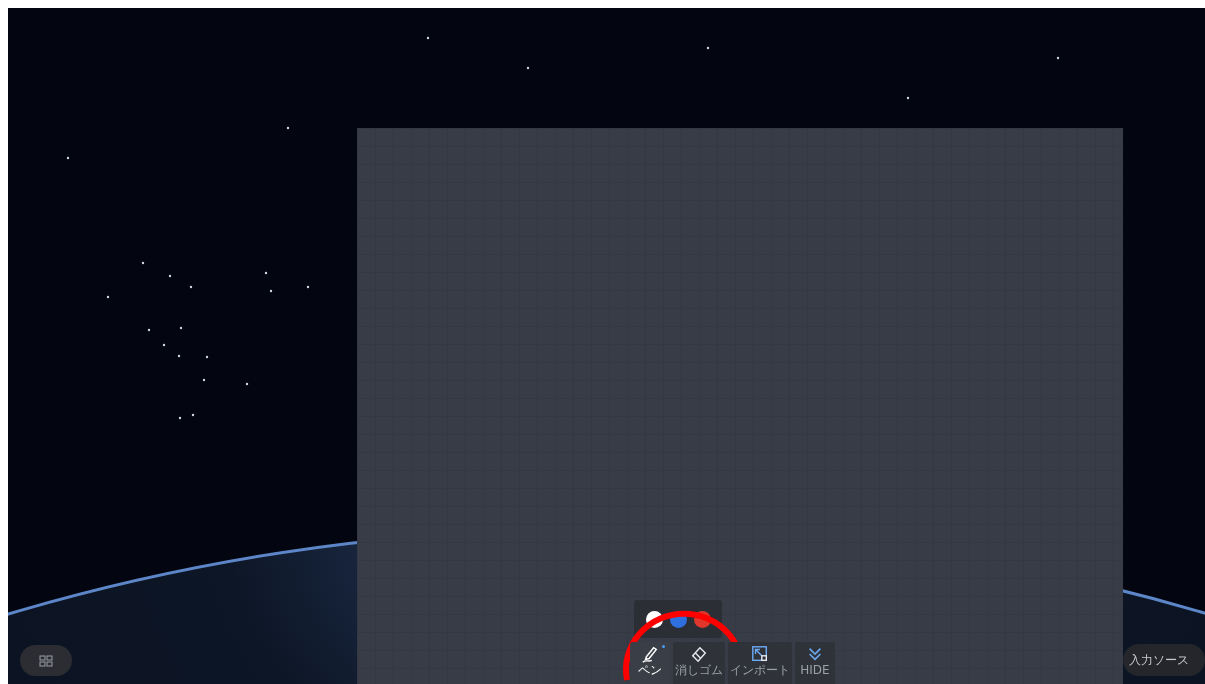  What do you see at coordinates (663, 646) in the screenshot?
I see `active-indicator-icon` at bounding box center [663, 646].